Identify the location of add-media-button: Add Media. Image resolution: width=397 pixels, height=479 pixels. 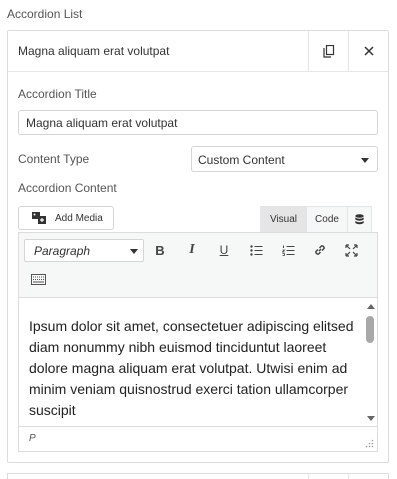
(66, 218).